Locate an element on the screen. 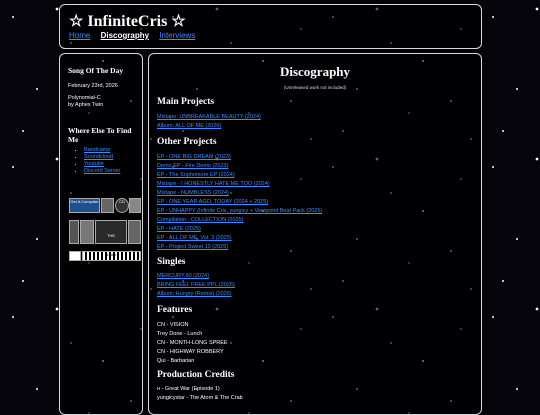 The image size is (540, 415). list-item: Bandcamp is located at coordinates (112, 150).